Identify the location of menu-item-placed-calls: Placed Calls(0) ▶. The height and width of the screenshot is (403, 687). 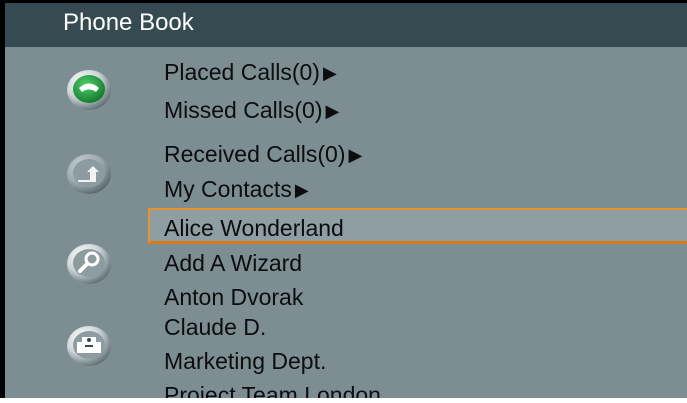
(250, 72).